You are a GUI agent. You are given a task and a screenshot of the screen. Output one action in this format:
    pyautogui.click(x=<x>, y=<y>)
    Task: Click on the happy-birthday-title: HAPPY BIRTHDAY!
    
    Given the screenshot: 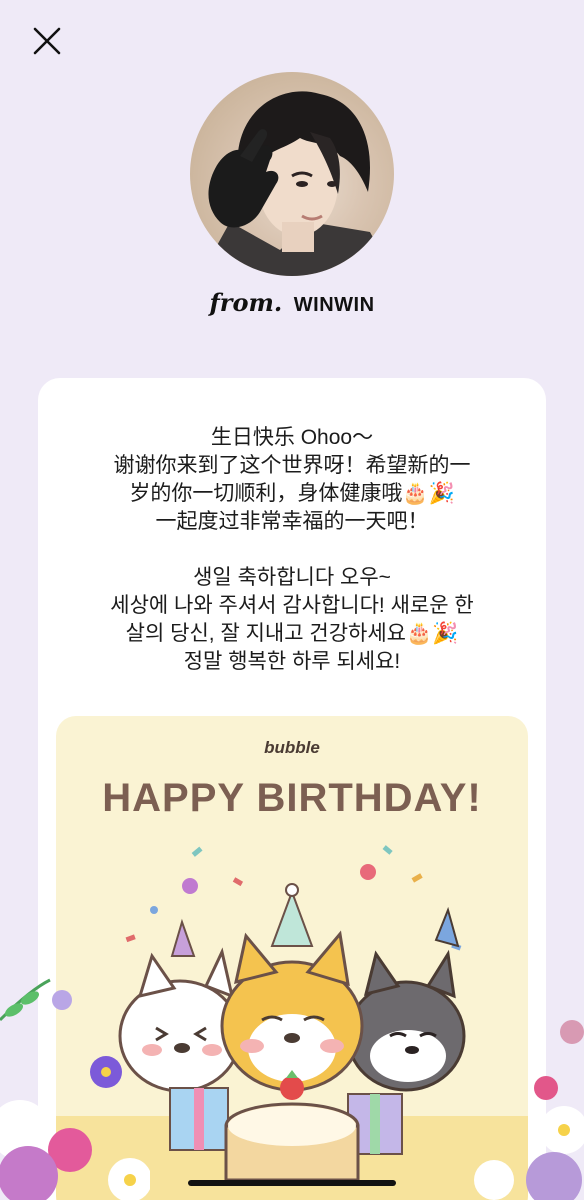 What is the action you would take?
    pyautogui.click(x=292, y=798)
    